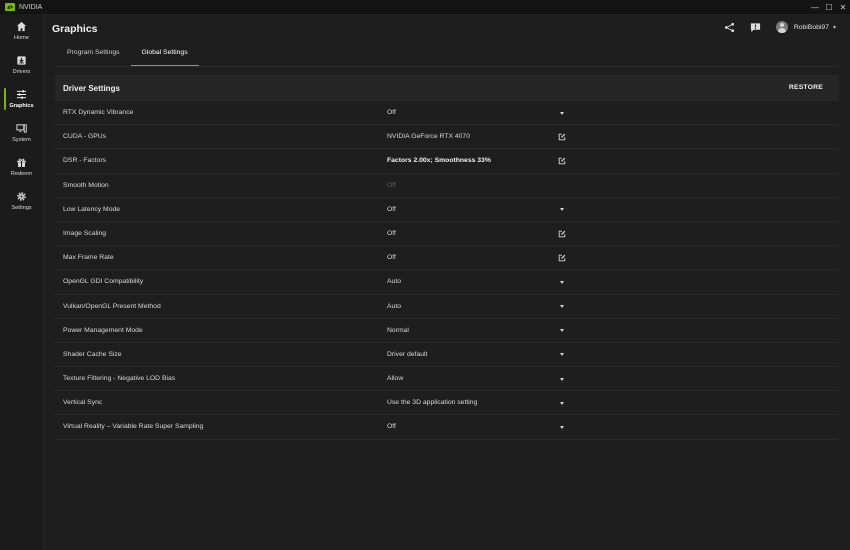  I want to click on share-icon, so click(730, 27).